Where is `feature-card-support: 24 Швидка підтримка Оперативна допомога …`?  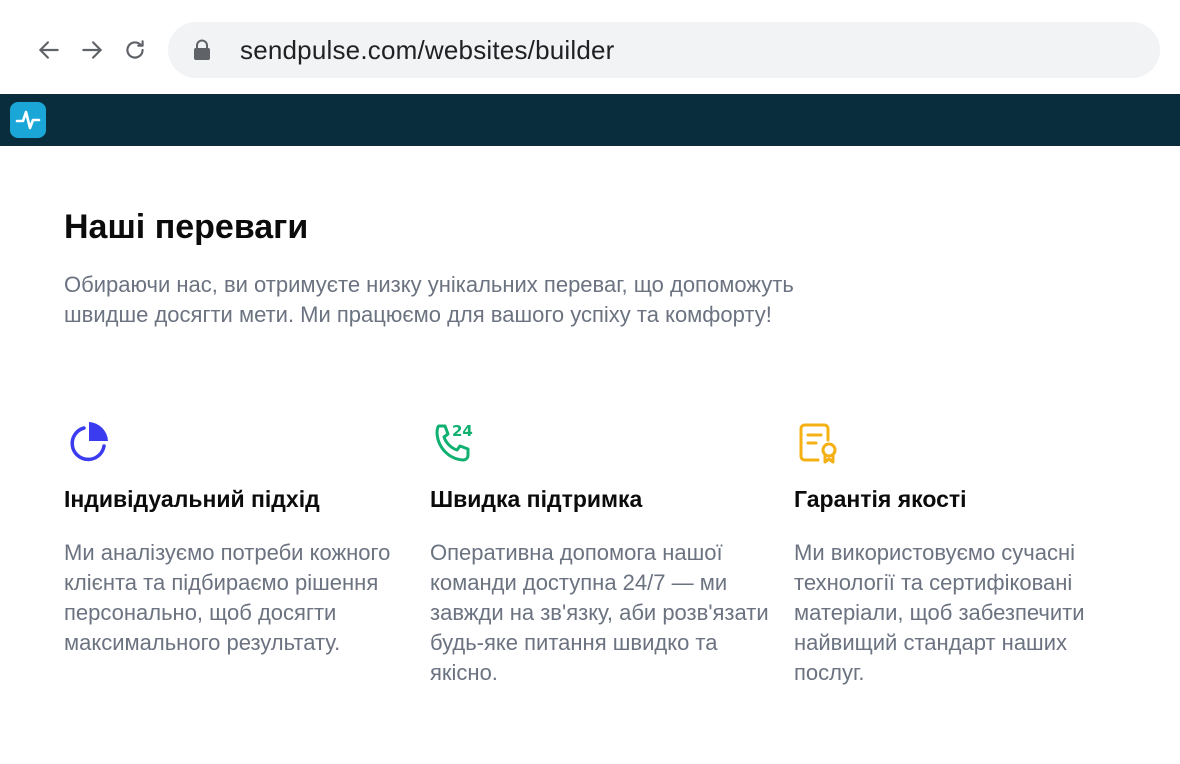 feature-card-support: 24 Швидка підтримка Оперативна допомога … is located at coordinates (600, 552).